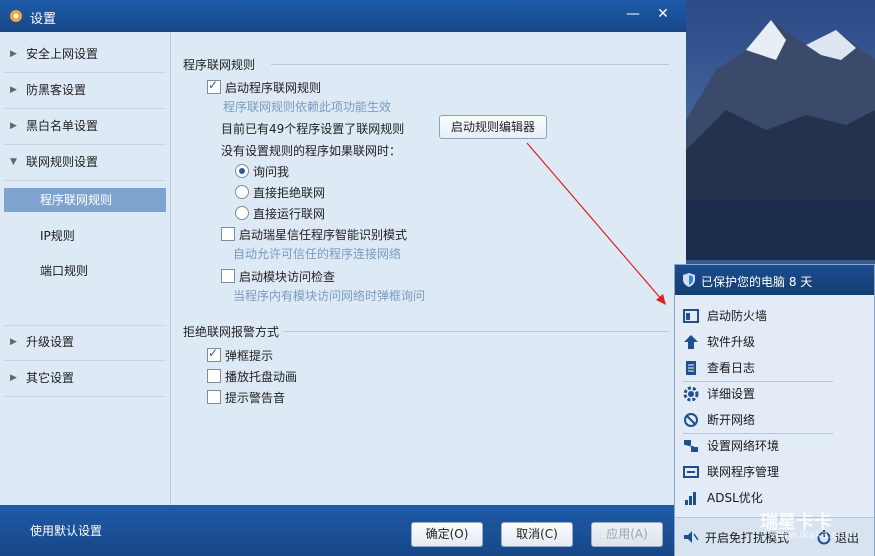 This screenshot has width=875, height=556. I want to click on tray-item-label: 断开网络, so click(731, 420).